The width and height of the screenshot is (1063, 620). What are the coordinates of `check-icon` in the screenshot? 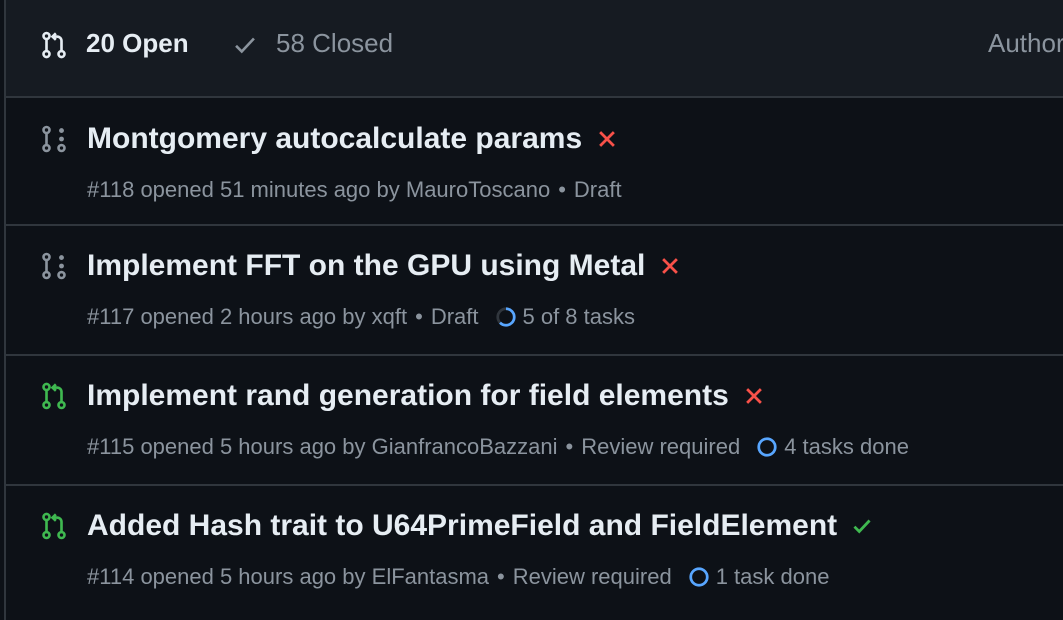 It's located at (245, 45).